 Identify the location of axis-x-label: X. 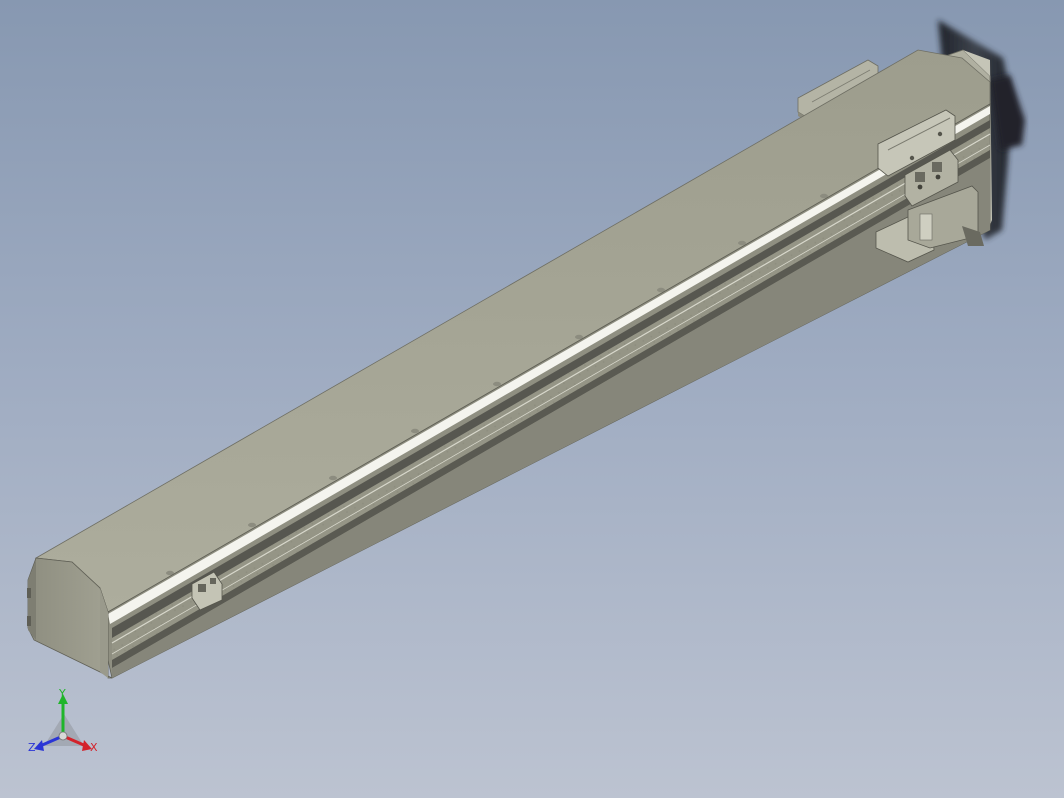
(94, 747).